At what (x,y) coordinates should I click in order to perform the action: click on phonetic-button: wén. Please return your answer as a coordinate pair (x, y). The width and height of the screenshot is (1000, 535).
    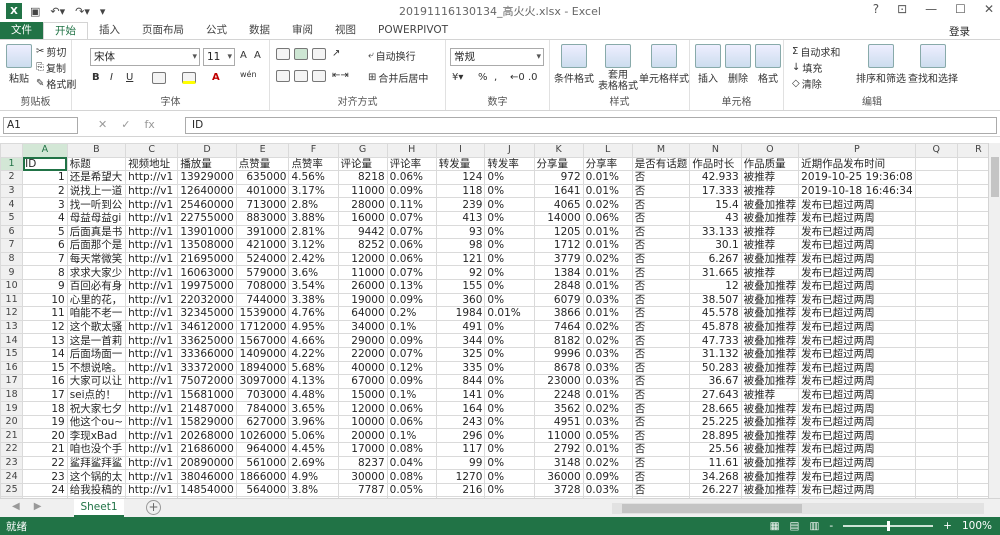
    Looking at the image, I should click on (248, 74).